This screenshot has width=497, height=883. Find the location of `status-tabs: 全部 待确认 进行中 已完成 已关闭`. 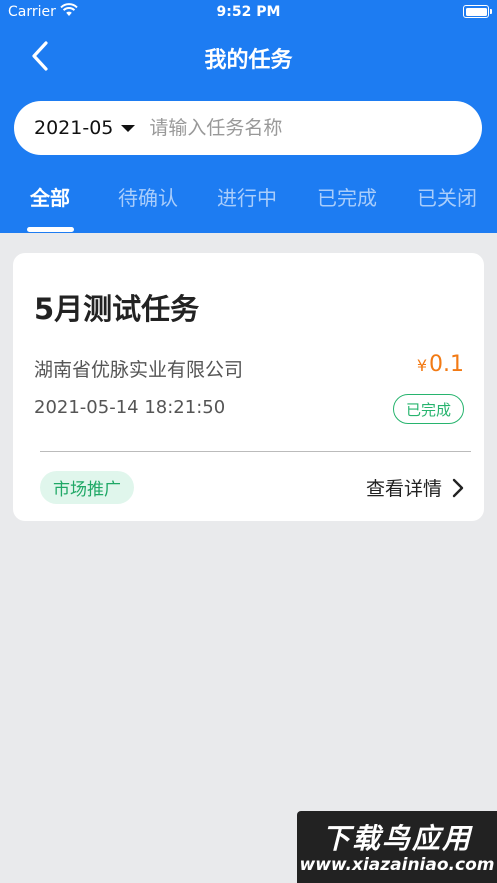

status-tabs: 全部 待确认 进行中 已完成 已关闭 is located at coordinates (248, 204).